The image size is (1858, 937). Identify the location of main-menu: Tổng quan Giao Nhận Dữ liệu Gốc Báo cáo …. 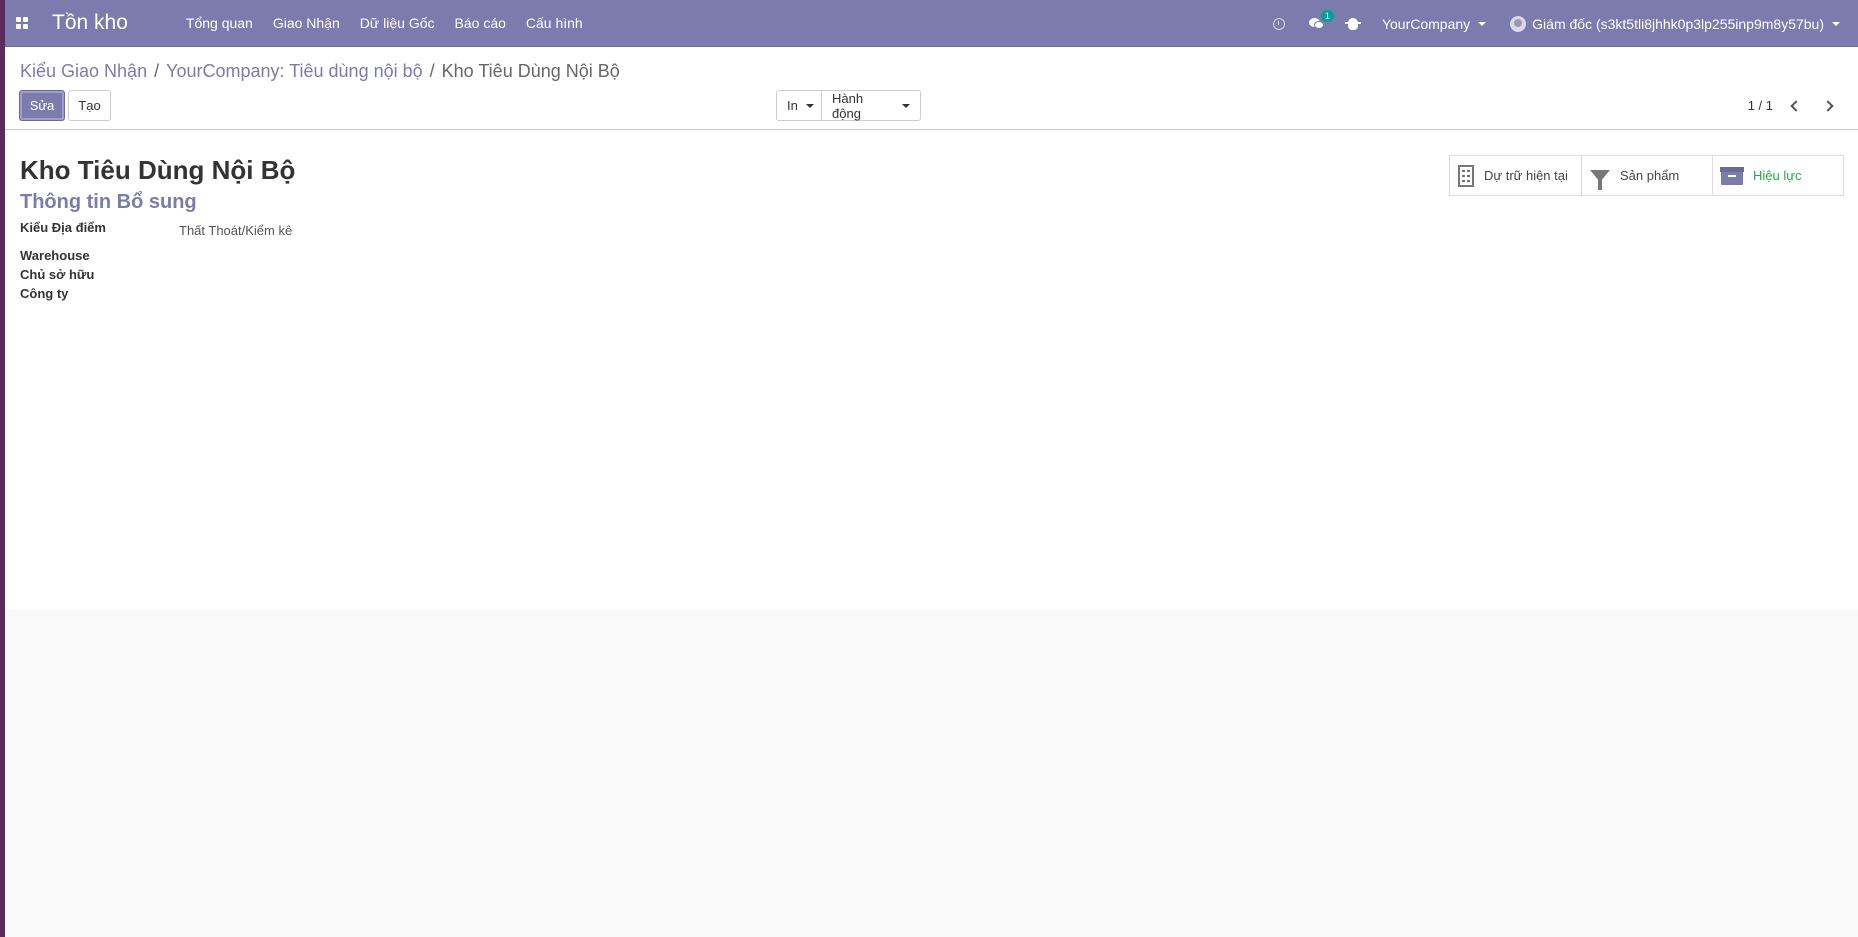
(384, 23).